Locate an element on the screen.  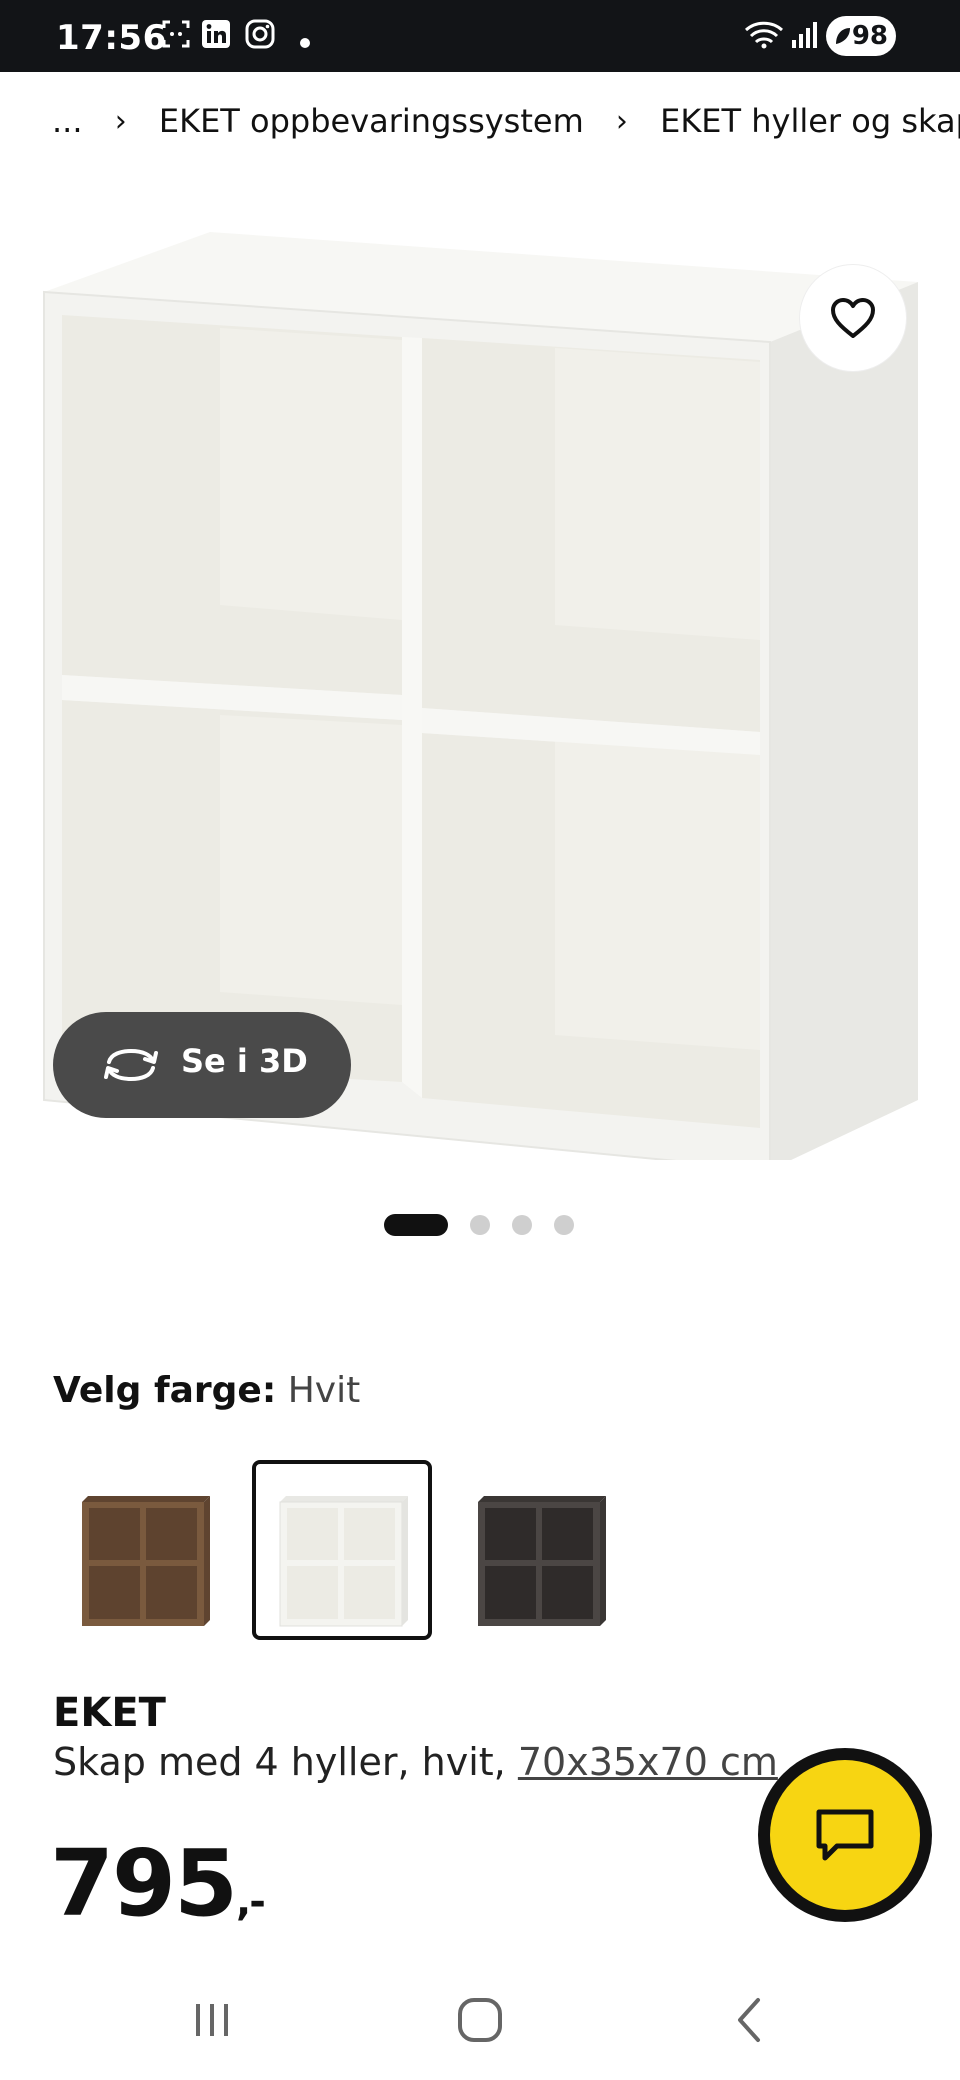
status-bar: 17:56 98 is located at coordinates (480, 36).